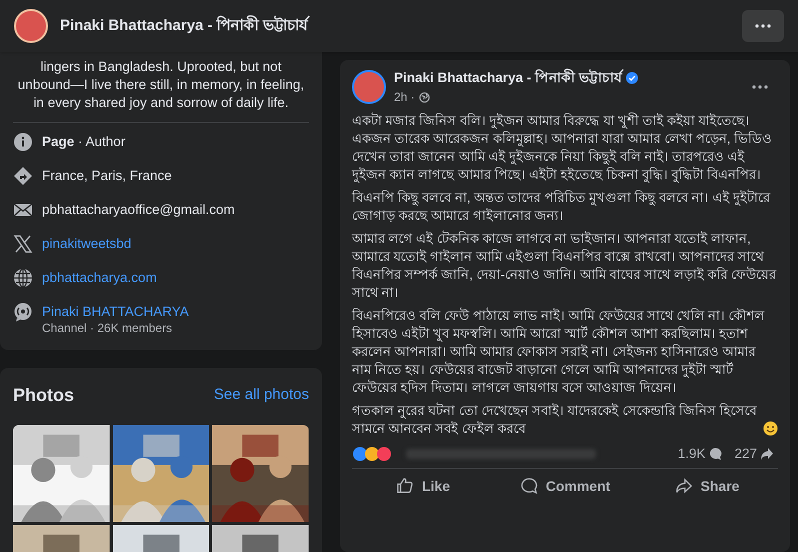 Image resolution: width=798 pixels, height=552 pixels. I want to click on smiley-icon, so click(770, 428).